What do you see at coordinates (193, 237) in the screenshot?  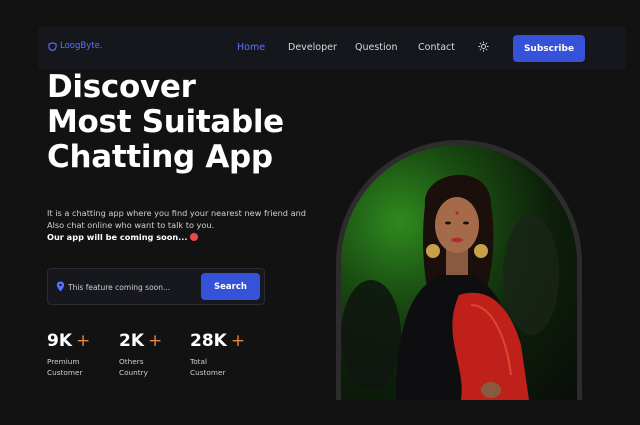 I see `heart-eyes-emoji-icon` at bounding box center [193, 237].